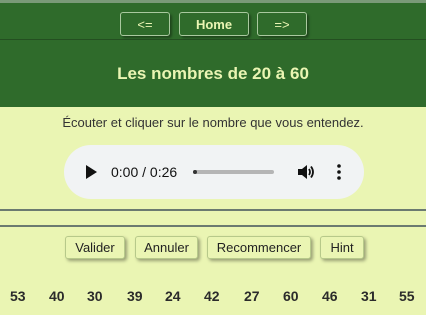  Describe the element at coordinates (369, 296) in the screenshot. I see `number-choice: 31` at that location.